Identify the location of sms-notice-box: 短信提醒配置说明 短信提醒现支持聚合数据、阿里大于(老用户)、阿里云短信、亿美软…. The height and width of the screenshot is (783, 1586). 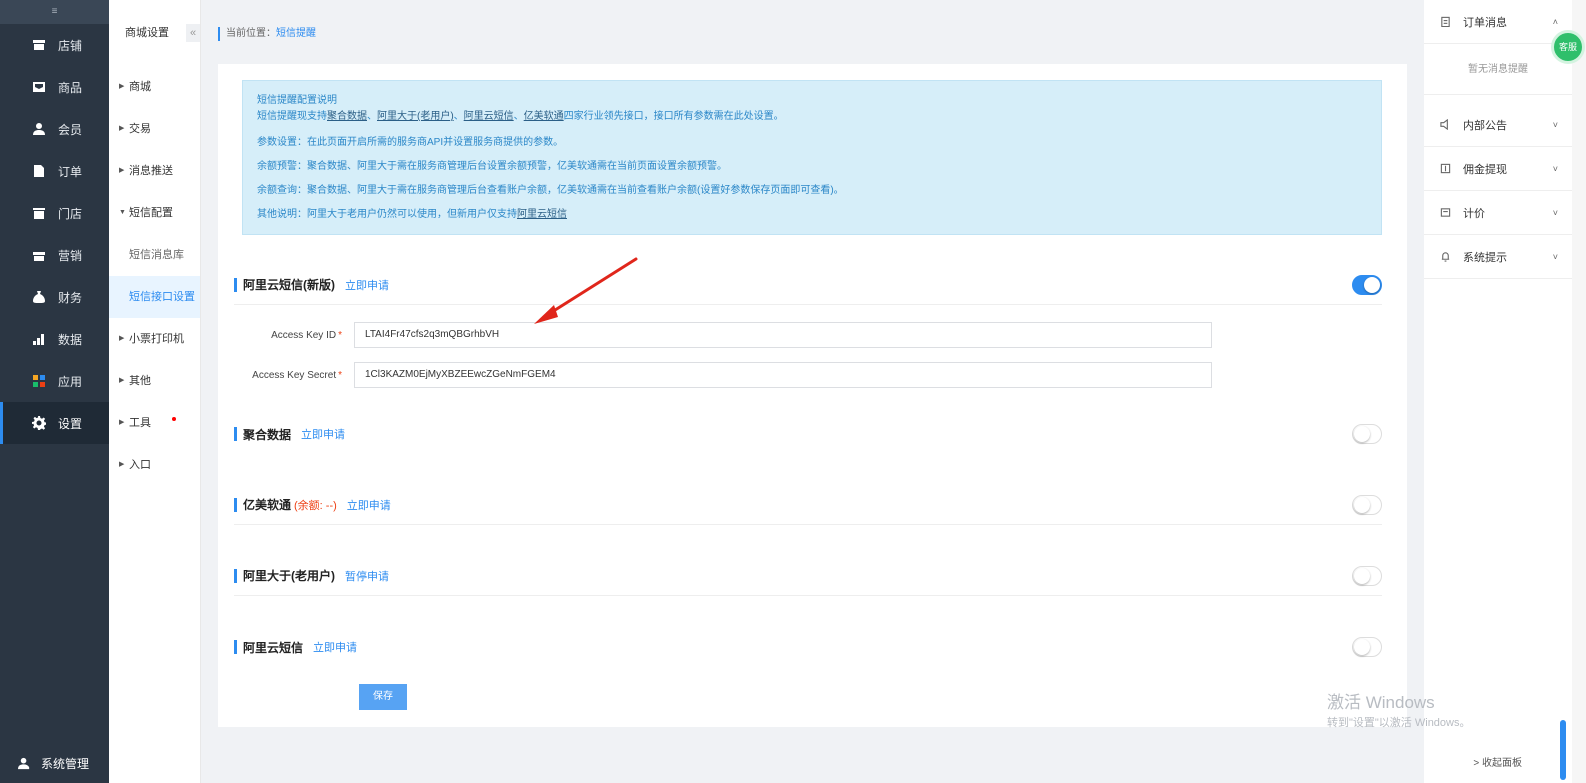
(812, 157).